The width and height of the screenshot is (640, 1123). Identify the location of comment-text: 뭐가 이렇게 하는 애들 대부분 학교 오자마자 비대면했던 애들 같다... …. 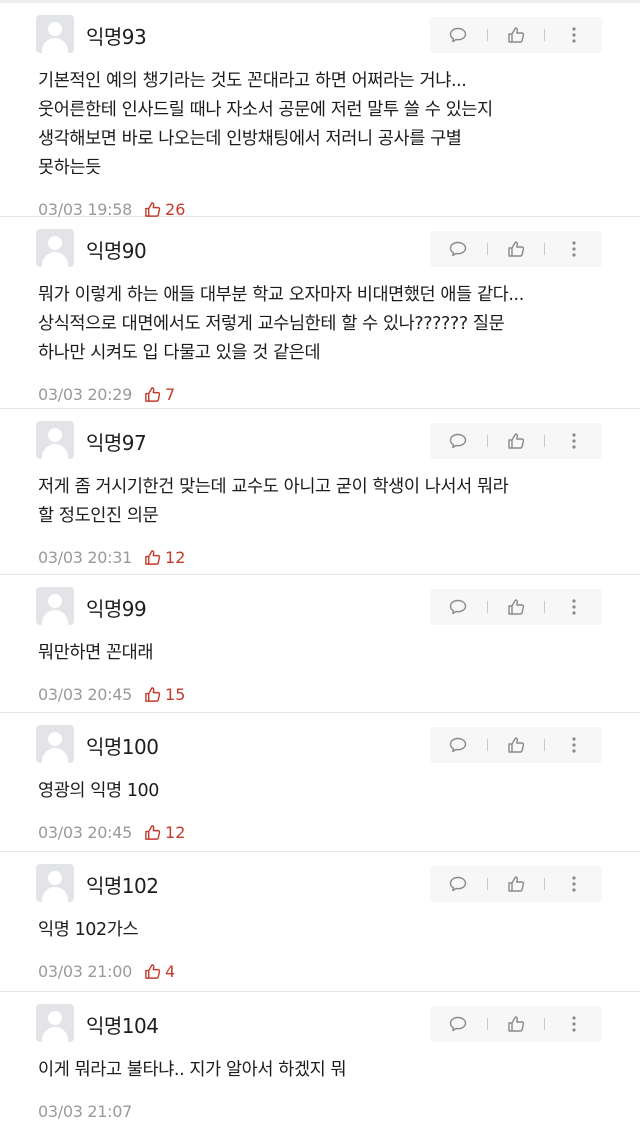
(281, 324).